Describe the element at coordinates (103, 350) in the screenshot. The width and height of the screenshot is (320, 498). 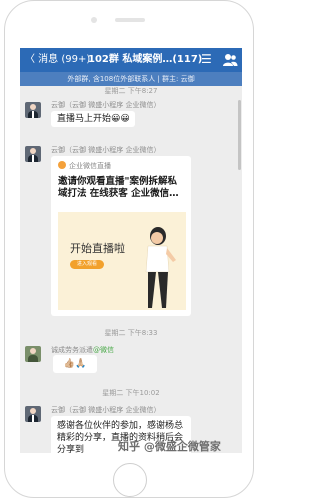
I see `wechat-tag: @微信` at that location.